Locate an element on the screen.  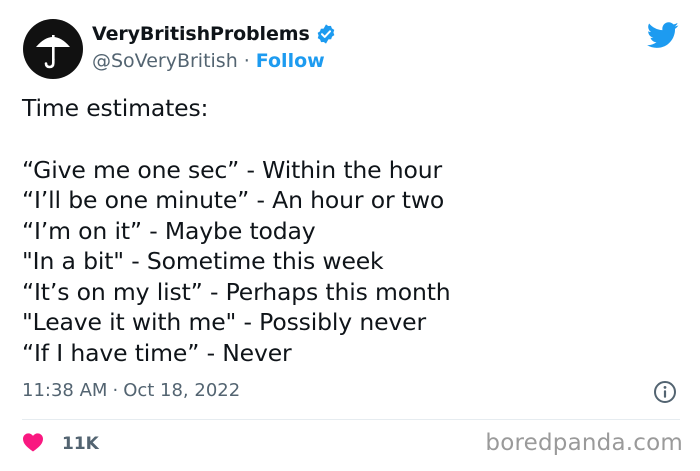
author-name-row: VeryBritishProblems is located at coordinates (214, 34).